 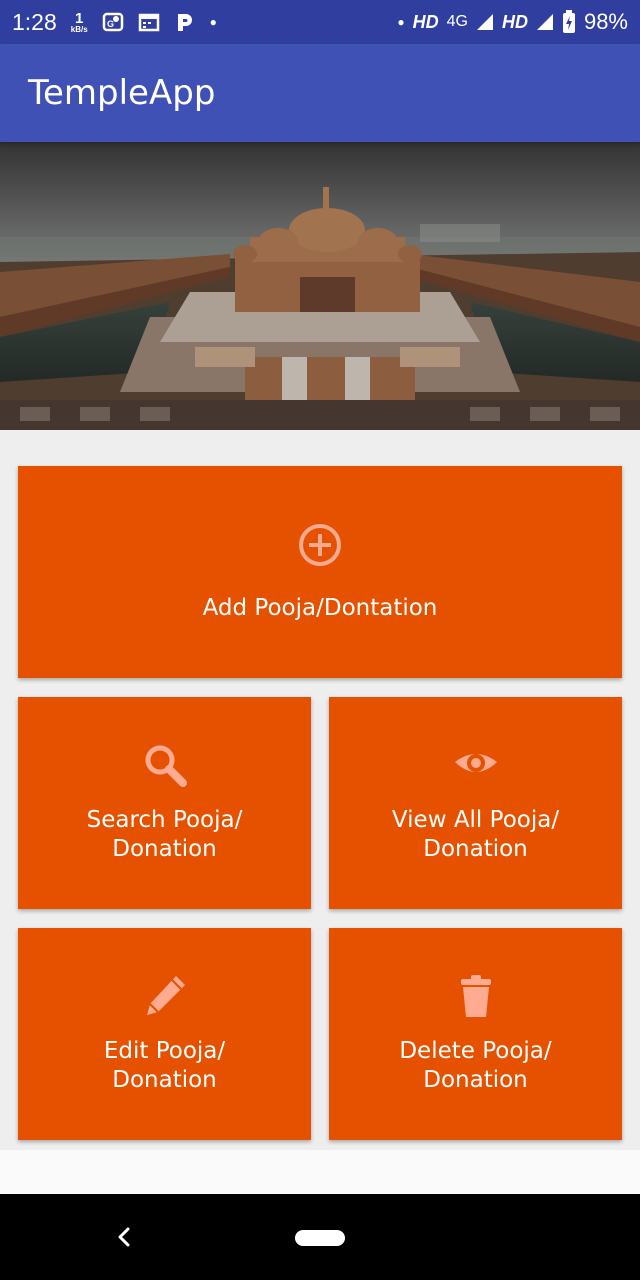 I want to click on network-speed: 1 kB/s, so click(x=79, y=22).